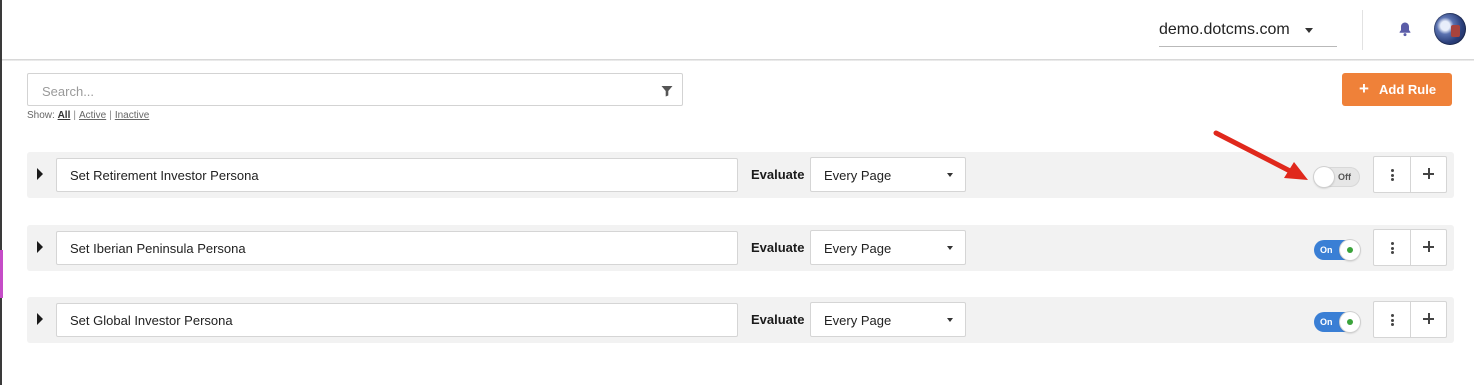 This screenshot has height=385, width=1474. I want to click on filter-all-link: All, so click(64, 115).